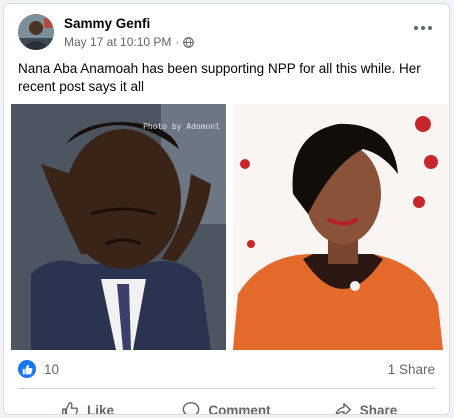 This screenshot has width=454, height=418. Describe the element at coordinates (107, 23) in the screenshot. I see `author-name: Sammy Genfi` at that location.